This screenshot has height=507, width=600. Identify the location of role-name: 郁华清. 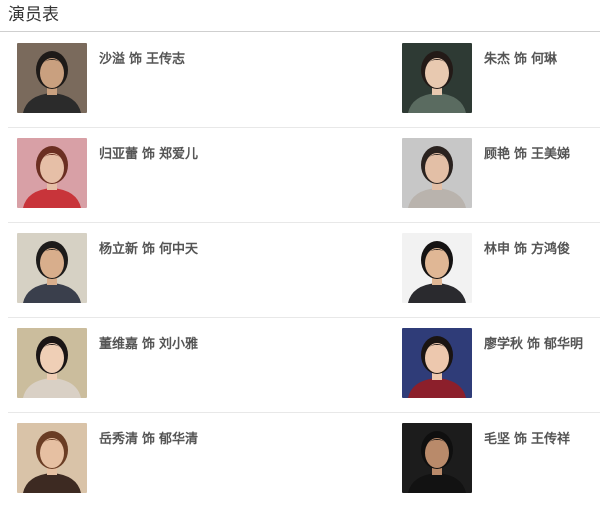
(178, 439).